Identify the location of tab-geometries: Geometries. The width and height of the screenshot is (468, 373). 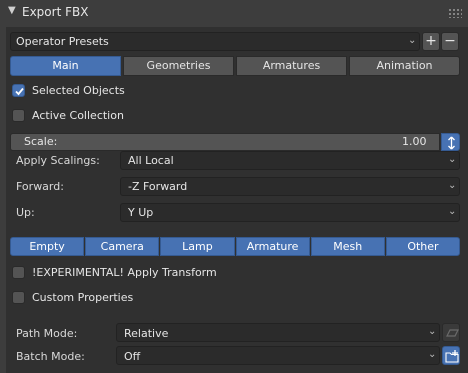
(178, 66).